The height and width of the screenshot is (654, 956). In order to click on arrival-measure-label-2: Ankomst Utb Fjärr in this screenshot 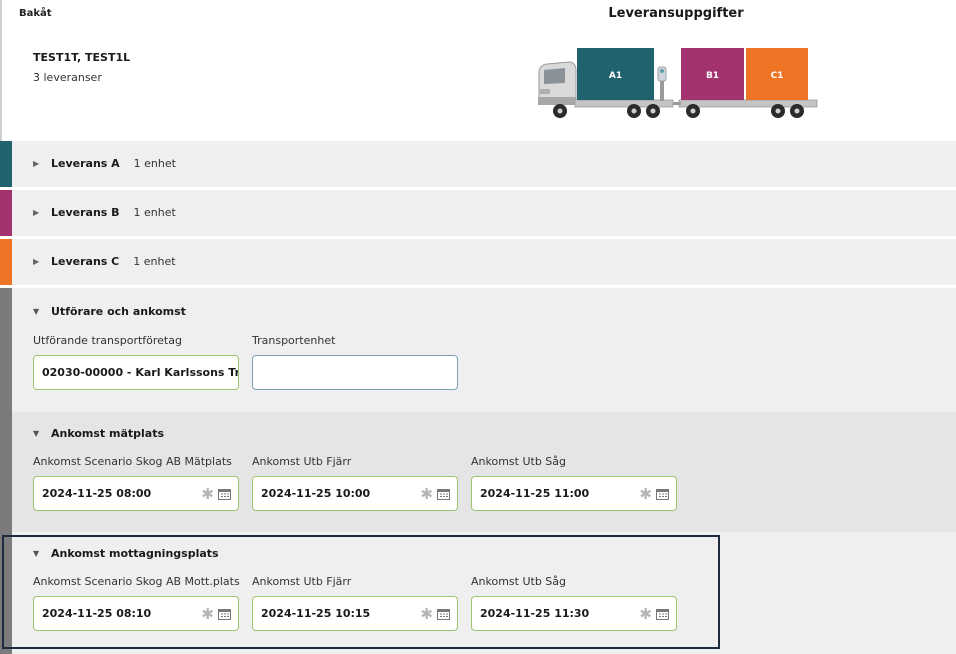, I will do `click(302, 461)`.